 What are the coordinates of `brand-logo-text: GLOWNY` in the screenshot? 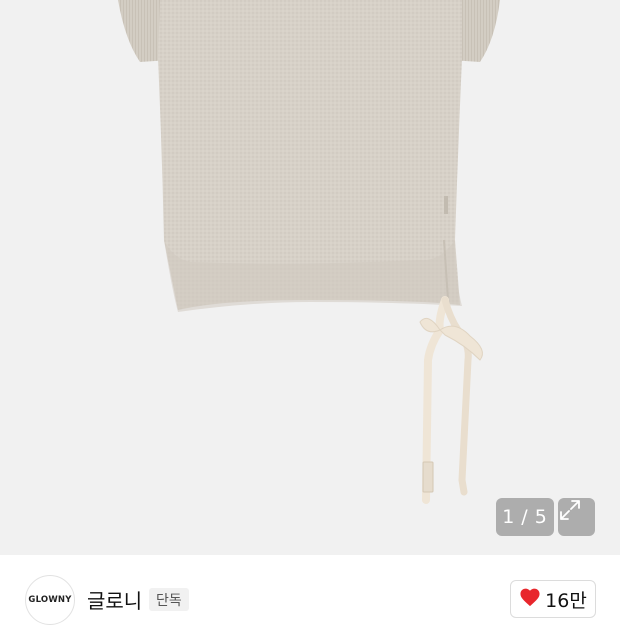 It's located at (50, 600).